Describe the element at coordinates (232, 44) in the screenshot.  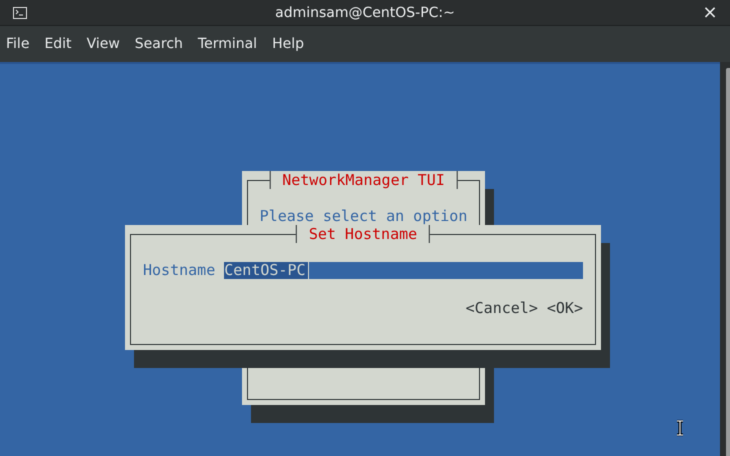
I see `menu-item: Terminal` at that location.